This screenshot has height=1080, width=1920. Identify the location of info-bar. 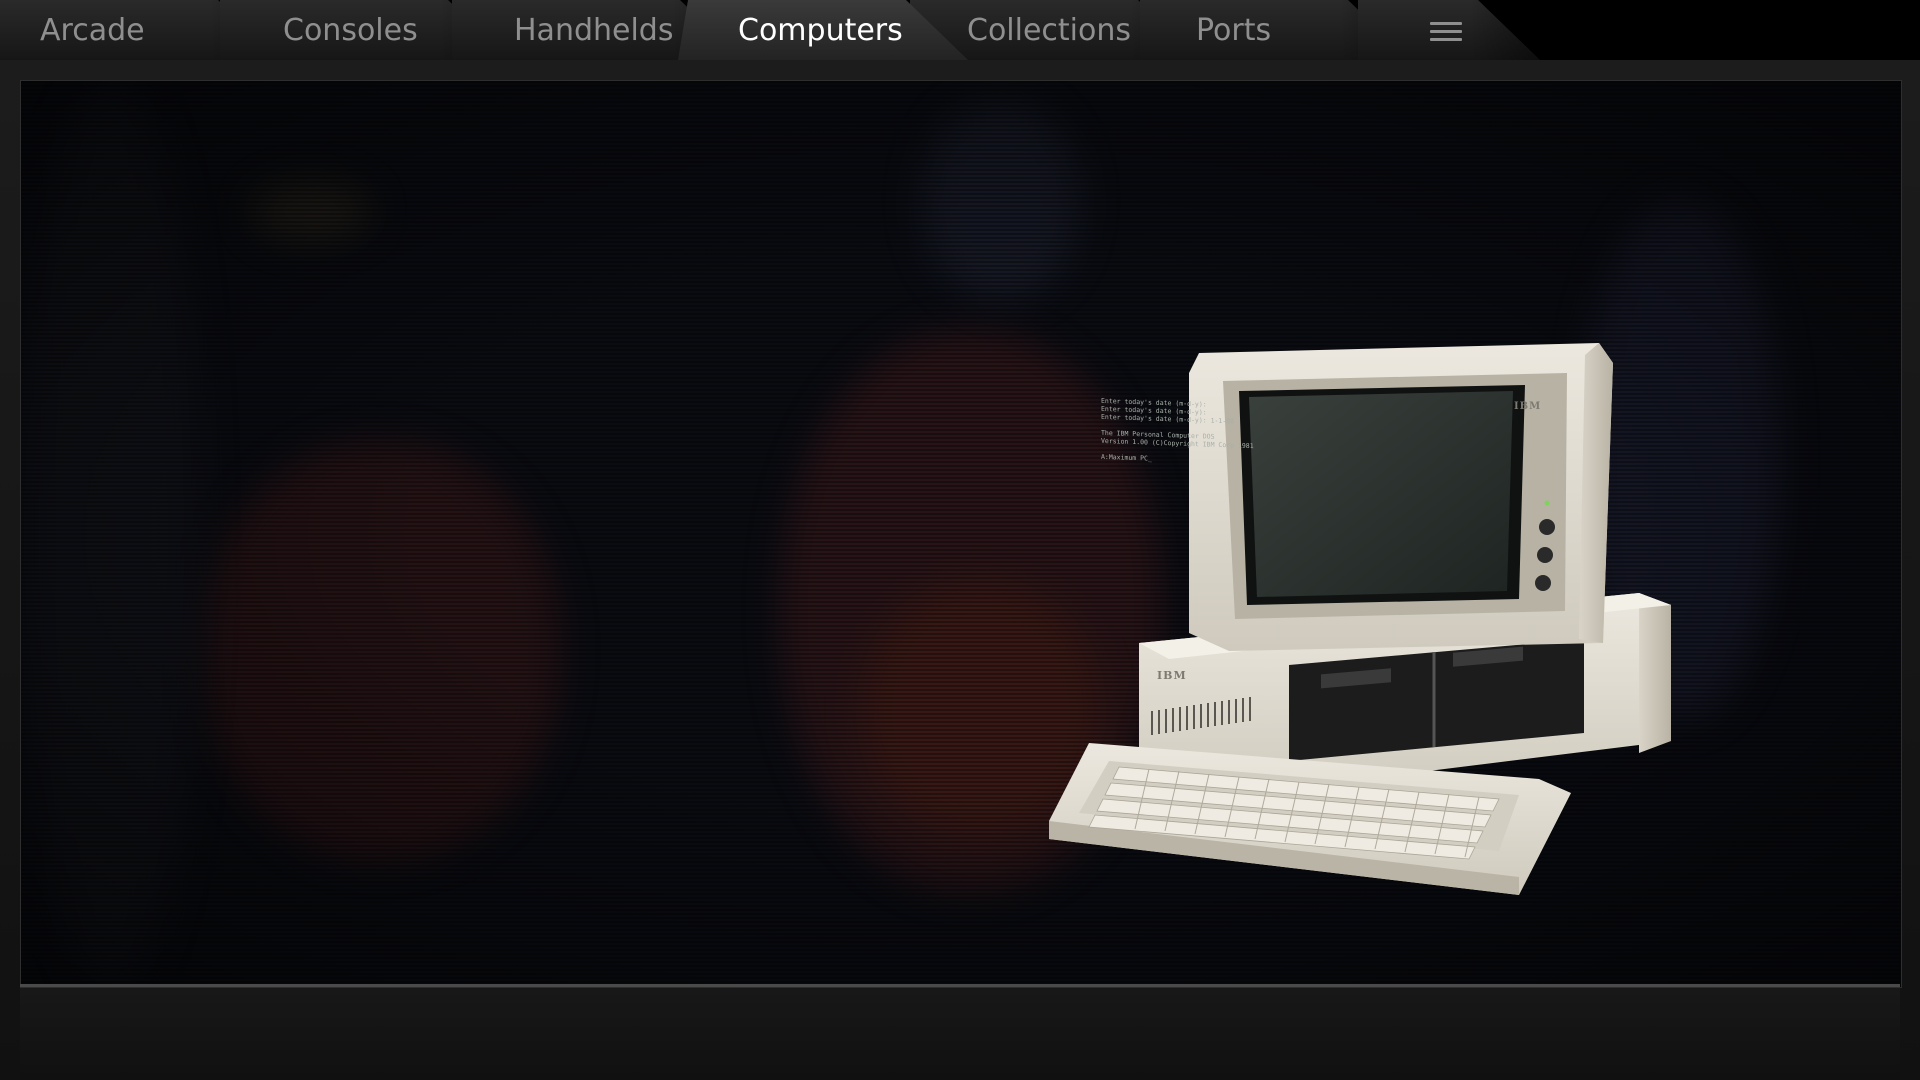
(960, 1034).